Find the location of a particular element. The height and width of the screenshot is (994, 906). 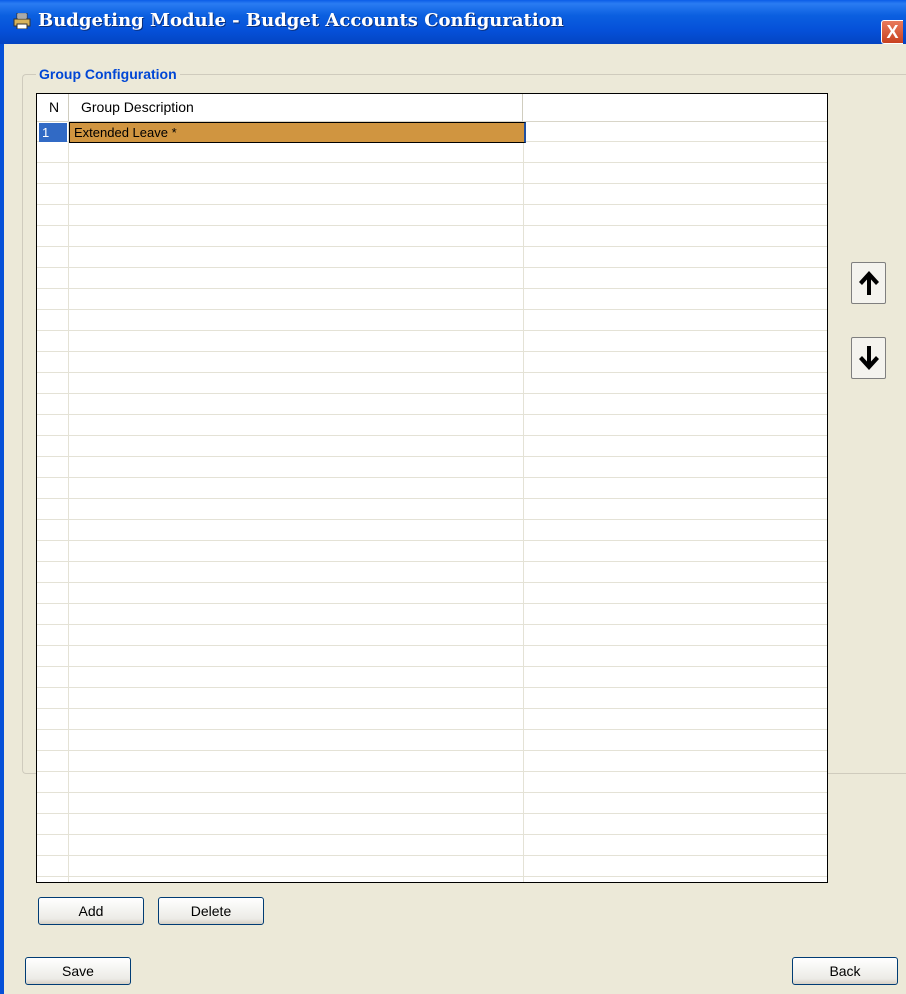

back-button: Back is located at coordinates (845, 971).